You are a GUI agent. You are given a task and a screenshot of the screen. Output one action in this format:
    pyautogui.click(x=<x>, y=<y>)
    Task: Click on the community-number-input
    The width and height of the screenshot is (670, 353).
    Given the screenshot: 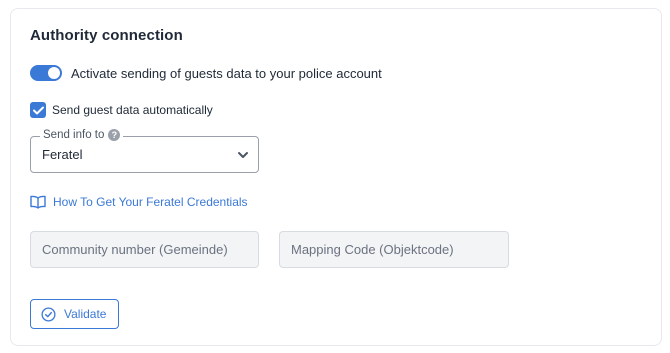 What is the action you would take?
    pyautogui.click(x=144, y=249)
    